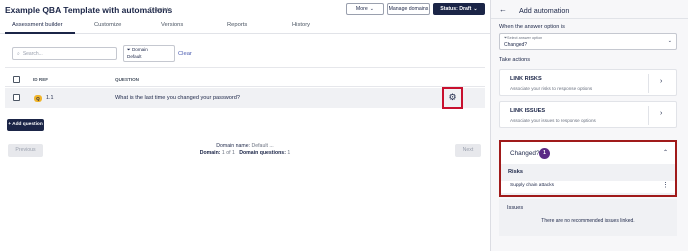  What do you see at coordinates (25, 125) in the screenshot?
I see `add-question-button: + Add question` at bounding box center [25, 125].